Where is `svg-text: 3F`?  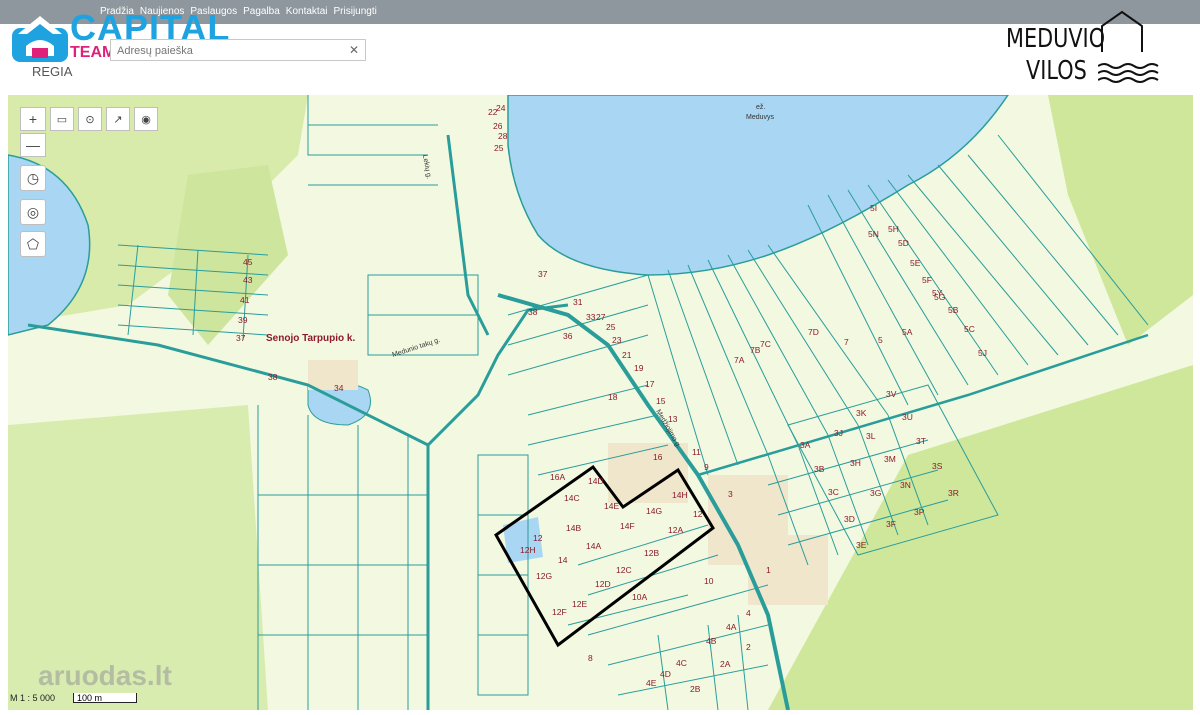 svg-text: 3F is located at coordinates (891, 524).